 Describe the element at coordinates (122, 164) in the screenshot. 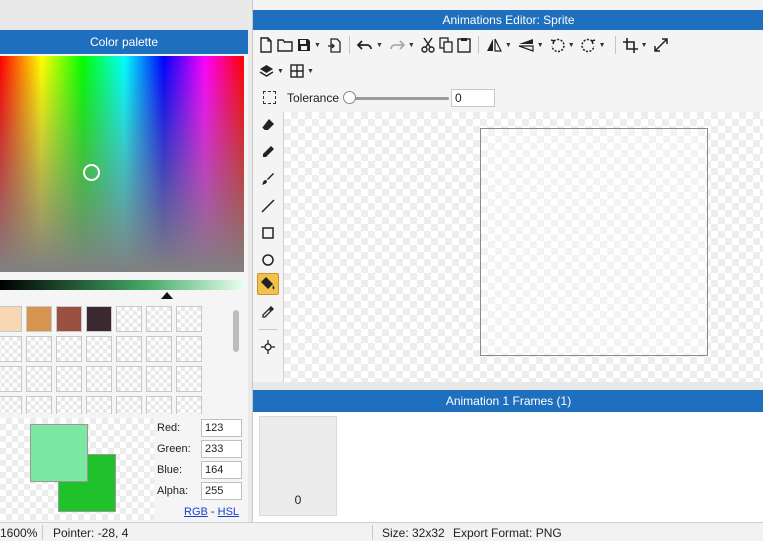

I see `color-spectrum` at that location.